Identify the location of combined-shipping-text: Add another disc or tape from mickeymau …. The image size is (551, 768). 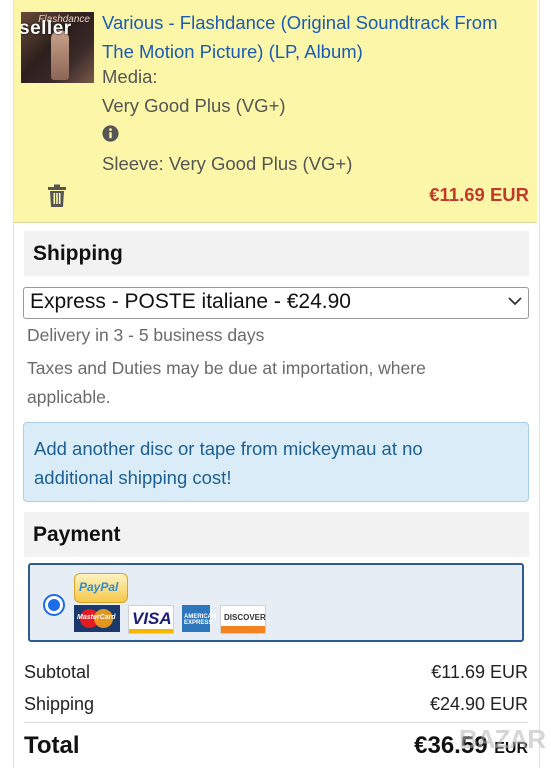
(269, 463).